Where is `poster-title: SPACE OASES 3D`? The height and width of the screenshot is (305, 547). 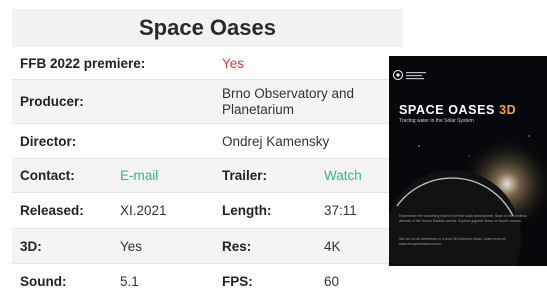 poster-title: SPACE OASES 3D is located at coordinates (458, 110).